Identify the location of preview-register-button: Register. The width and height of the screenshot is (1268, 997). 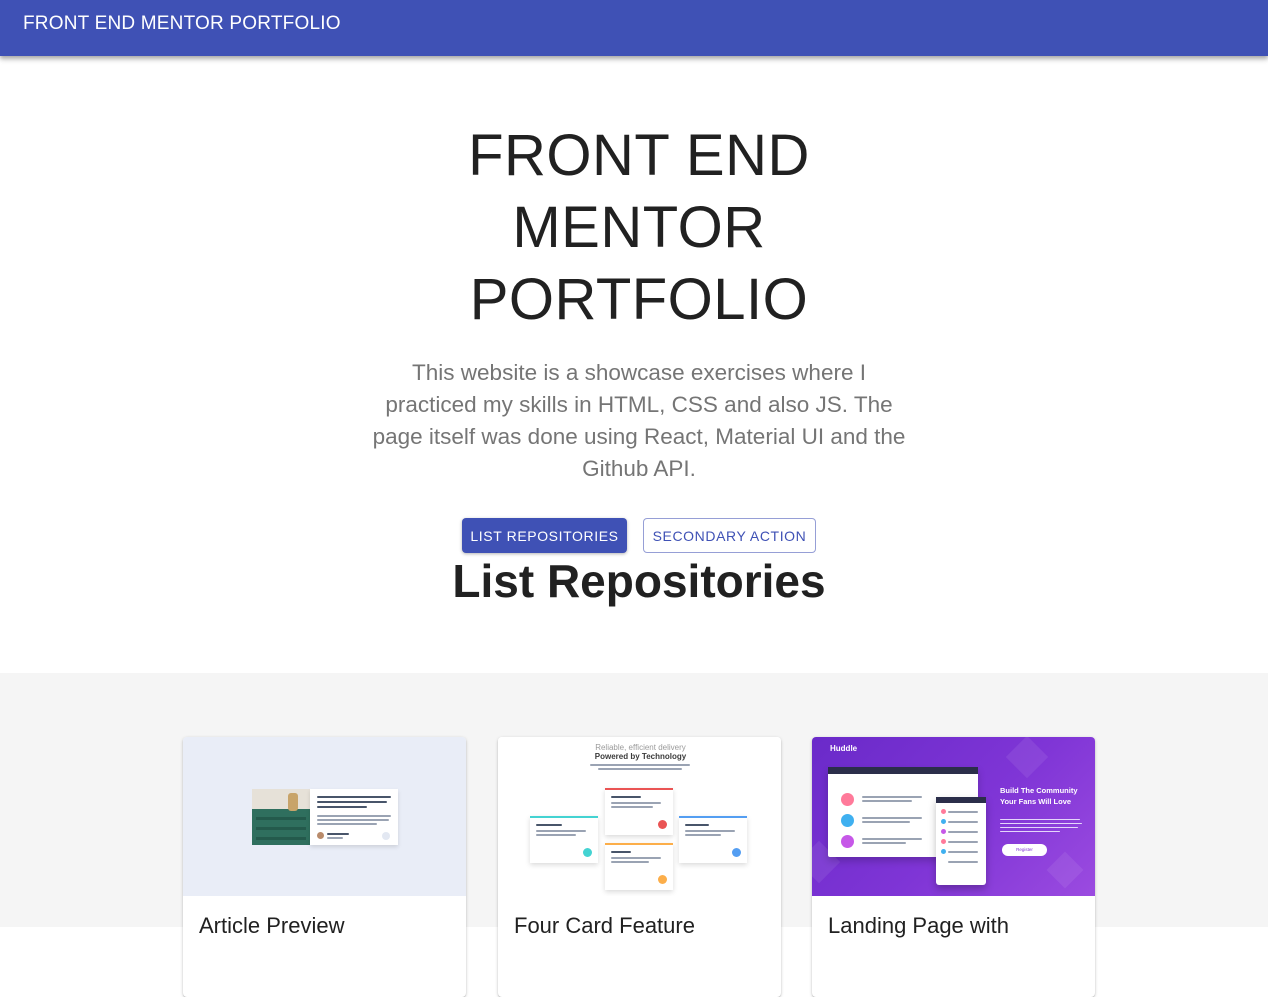
(1024, 850).